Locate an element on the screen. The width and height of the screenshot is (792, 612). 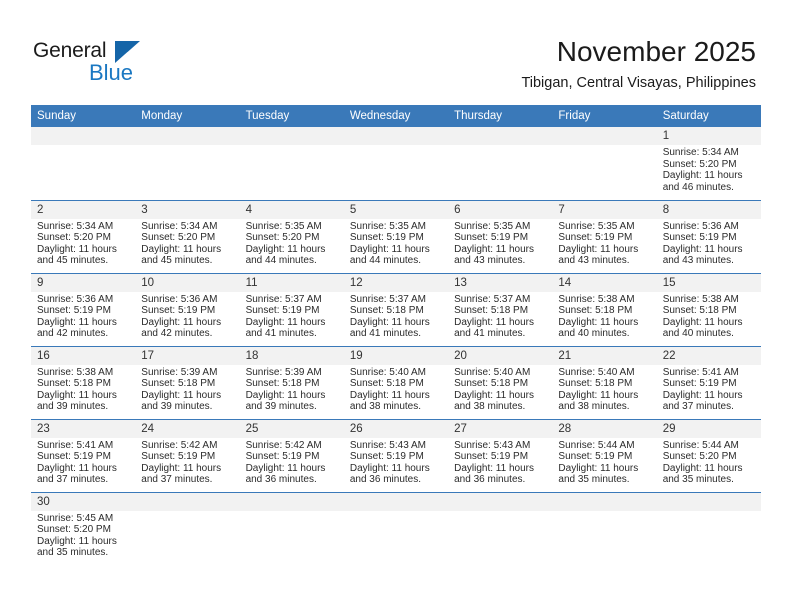
daylight-text-l2: and 44 minutes. is located at coordinates (385, 261).